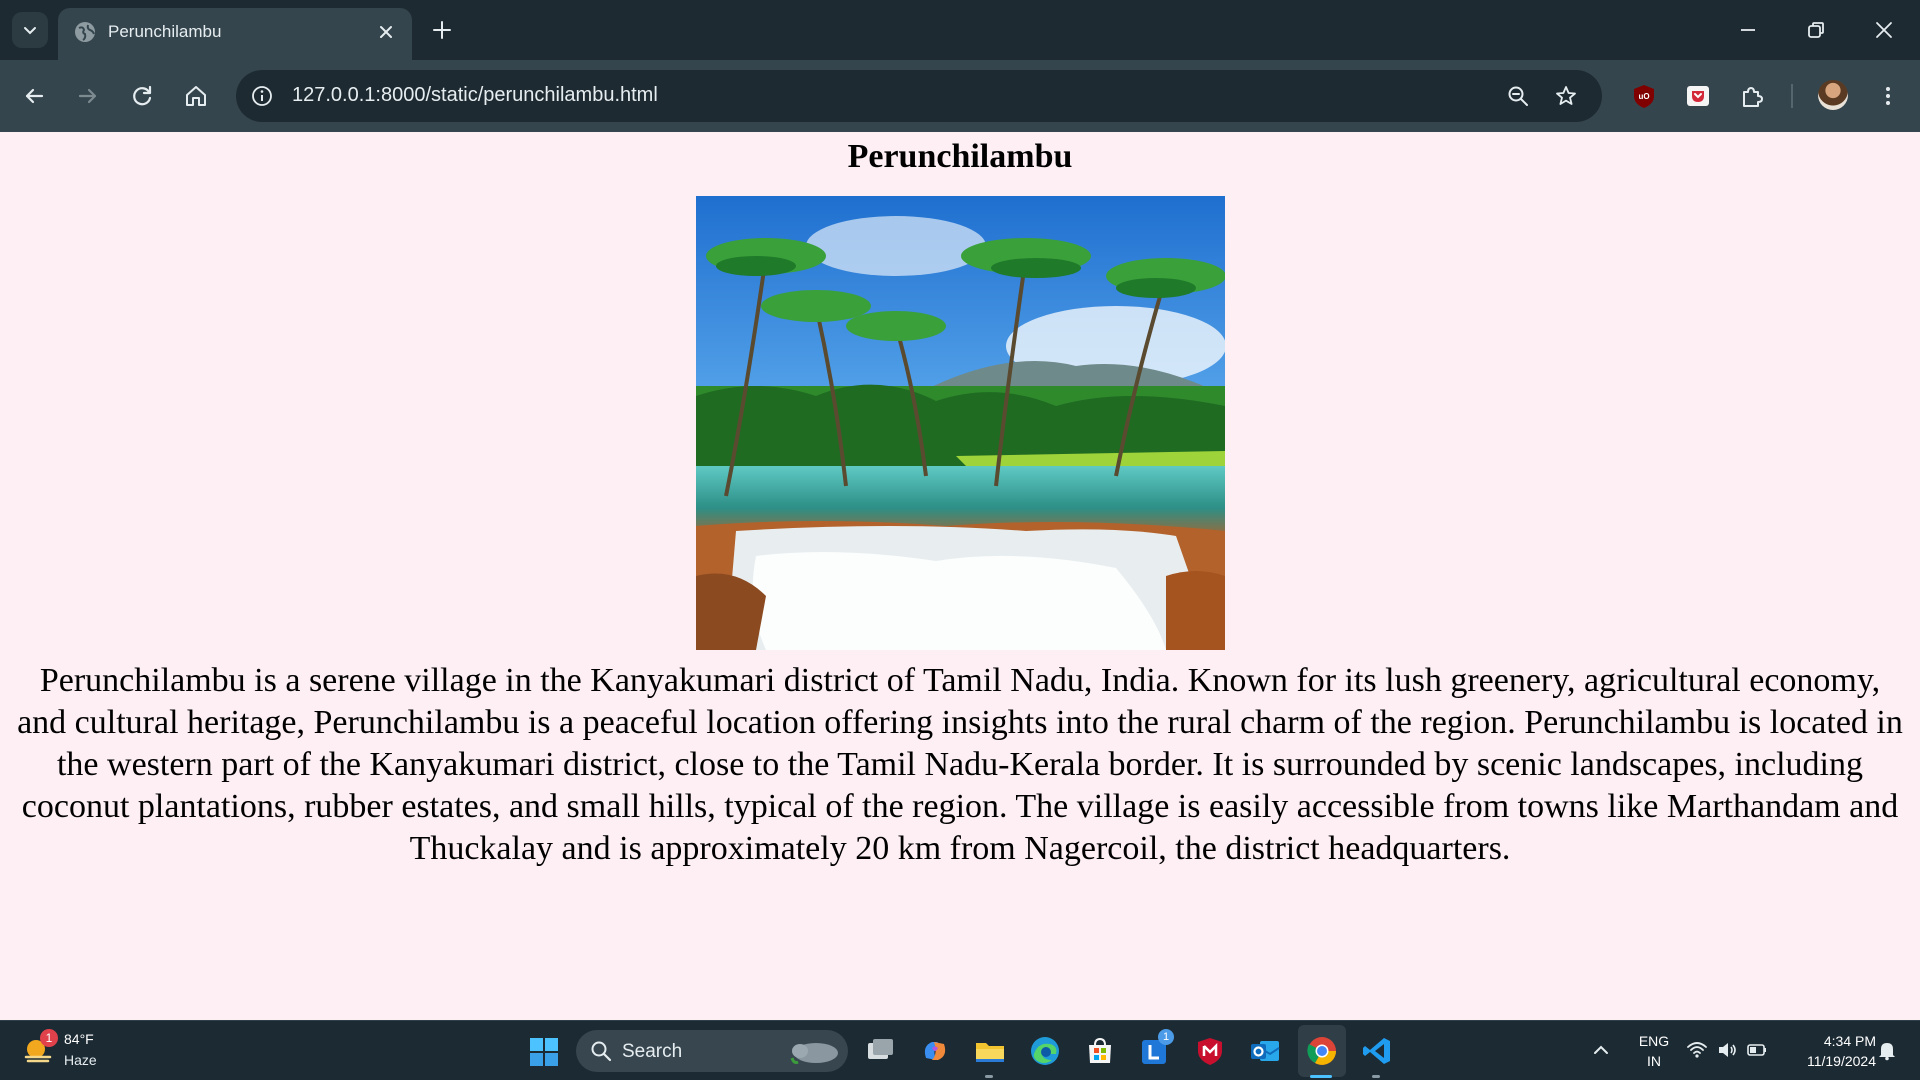 The width and height of the screenshot is (1920, 1080). What do you see at coordinates (1654, 1051) in the screenshot?
I see `input-language-indicator: ENG IN` at bounding box center [1654, 1051].